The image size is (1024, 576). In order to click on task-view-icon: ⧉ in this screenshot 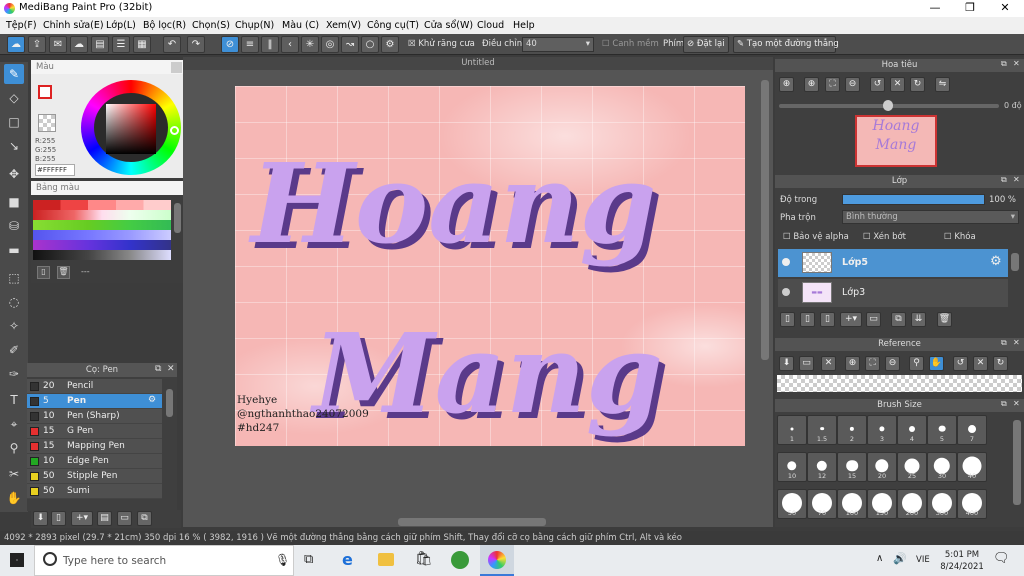, I will do `click(308, 559)`.